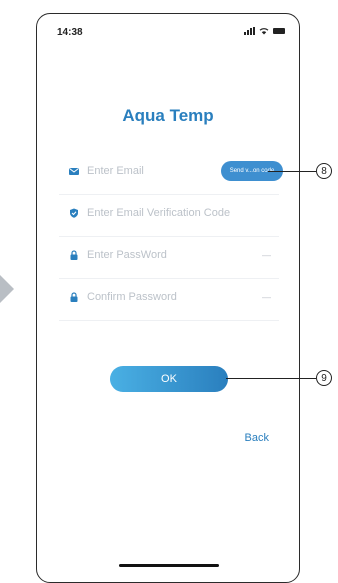 This screenshot has width=338, height=583. Describe the element at coordinates (74, 213) in the screenshot. I see `shield-icon` at that location.